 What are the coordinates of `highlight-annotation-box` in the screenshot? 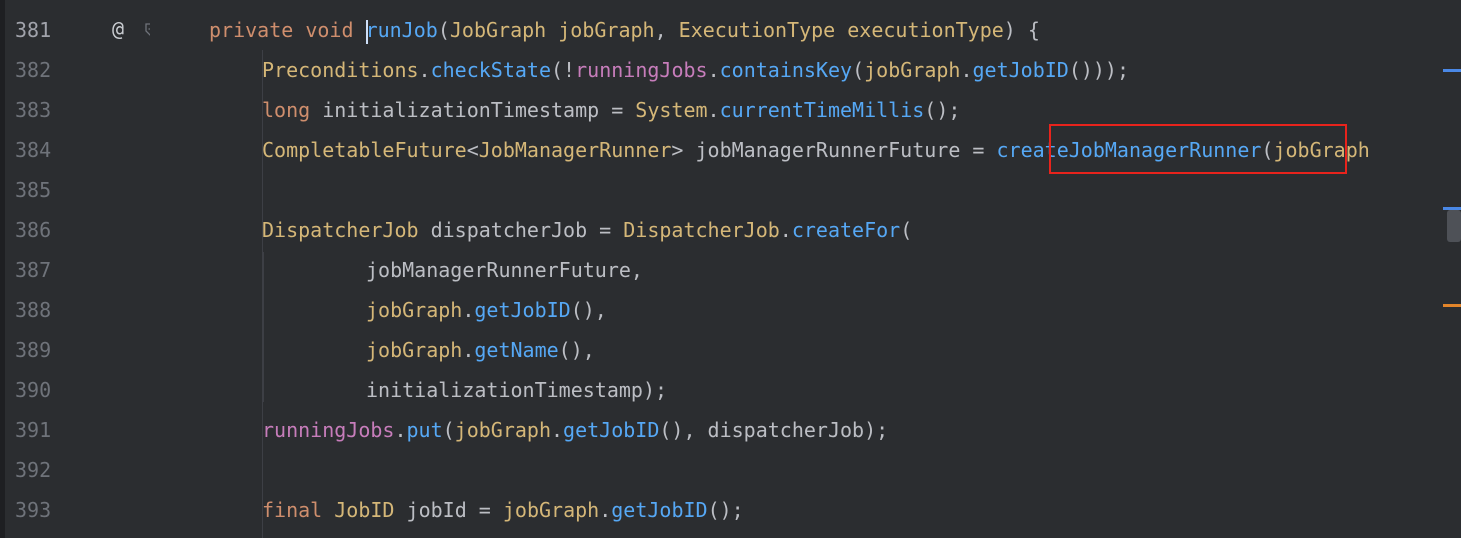 It's located at (1198, 149).